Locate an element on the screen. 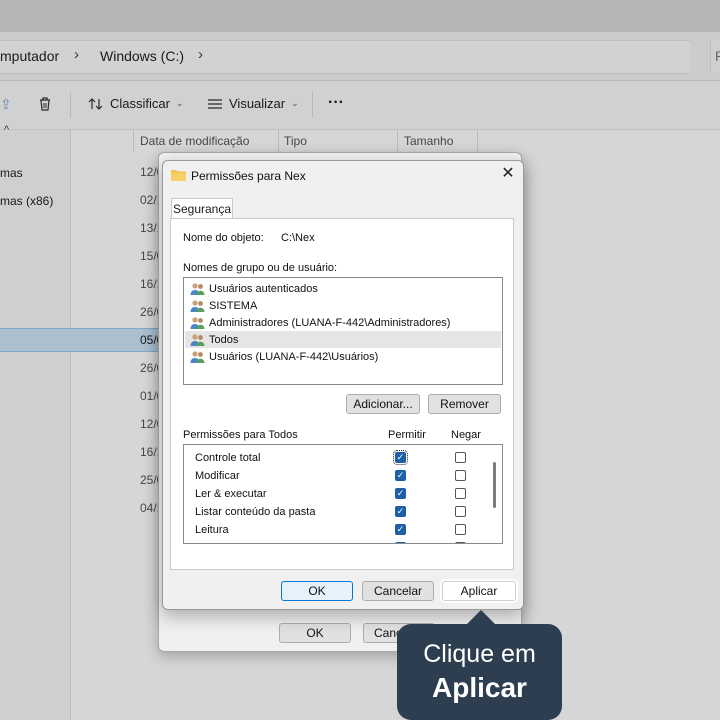  permission-row-partial is located at coordinates (343, 541).